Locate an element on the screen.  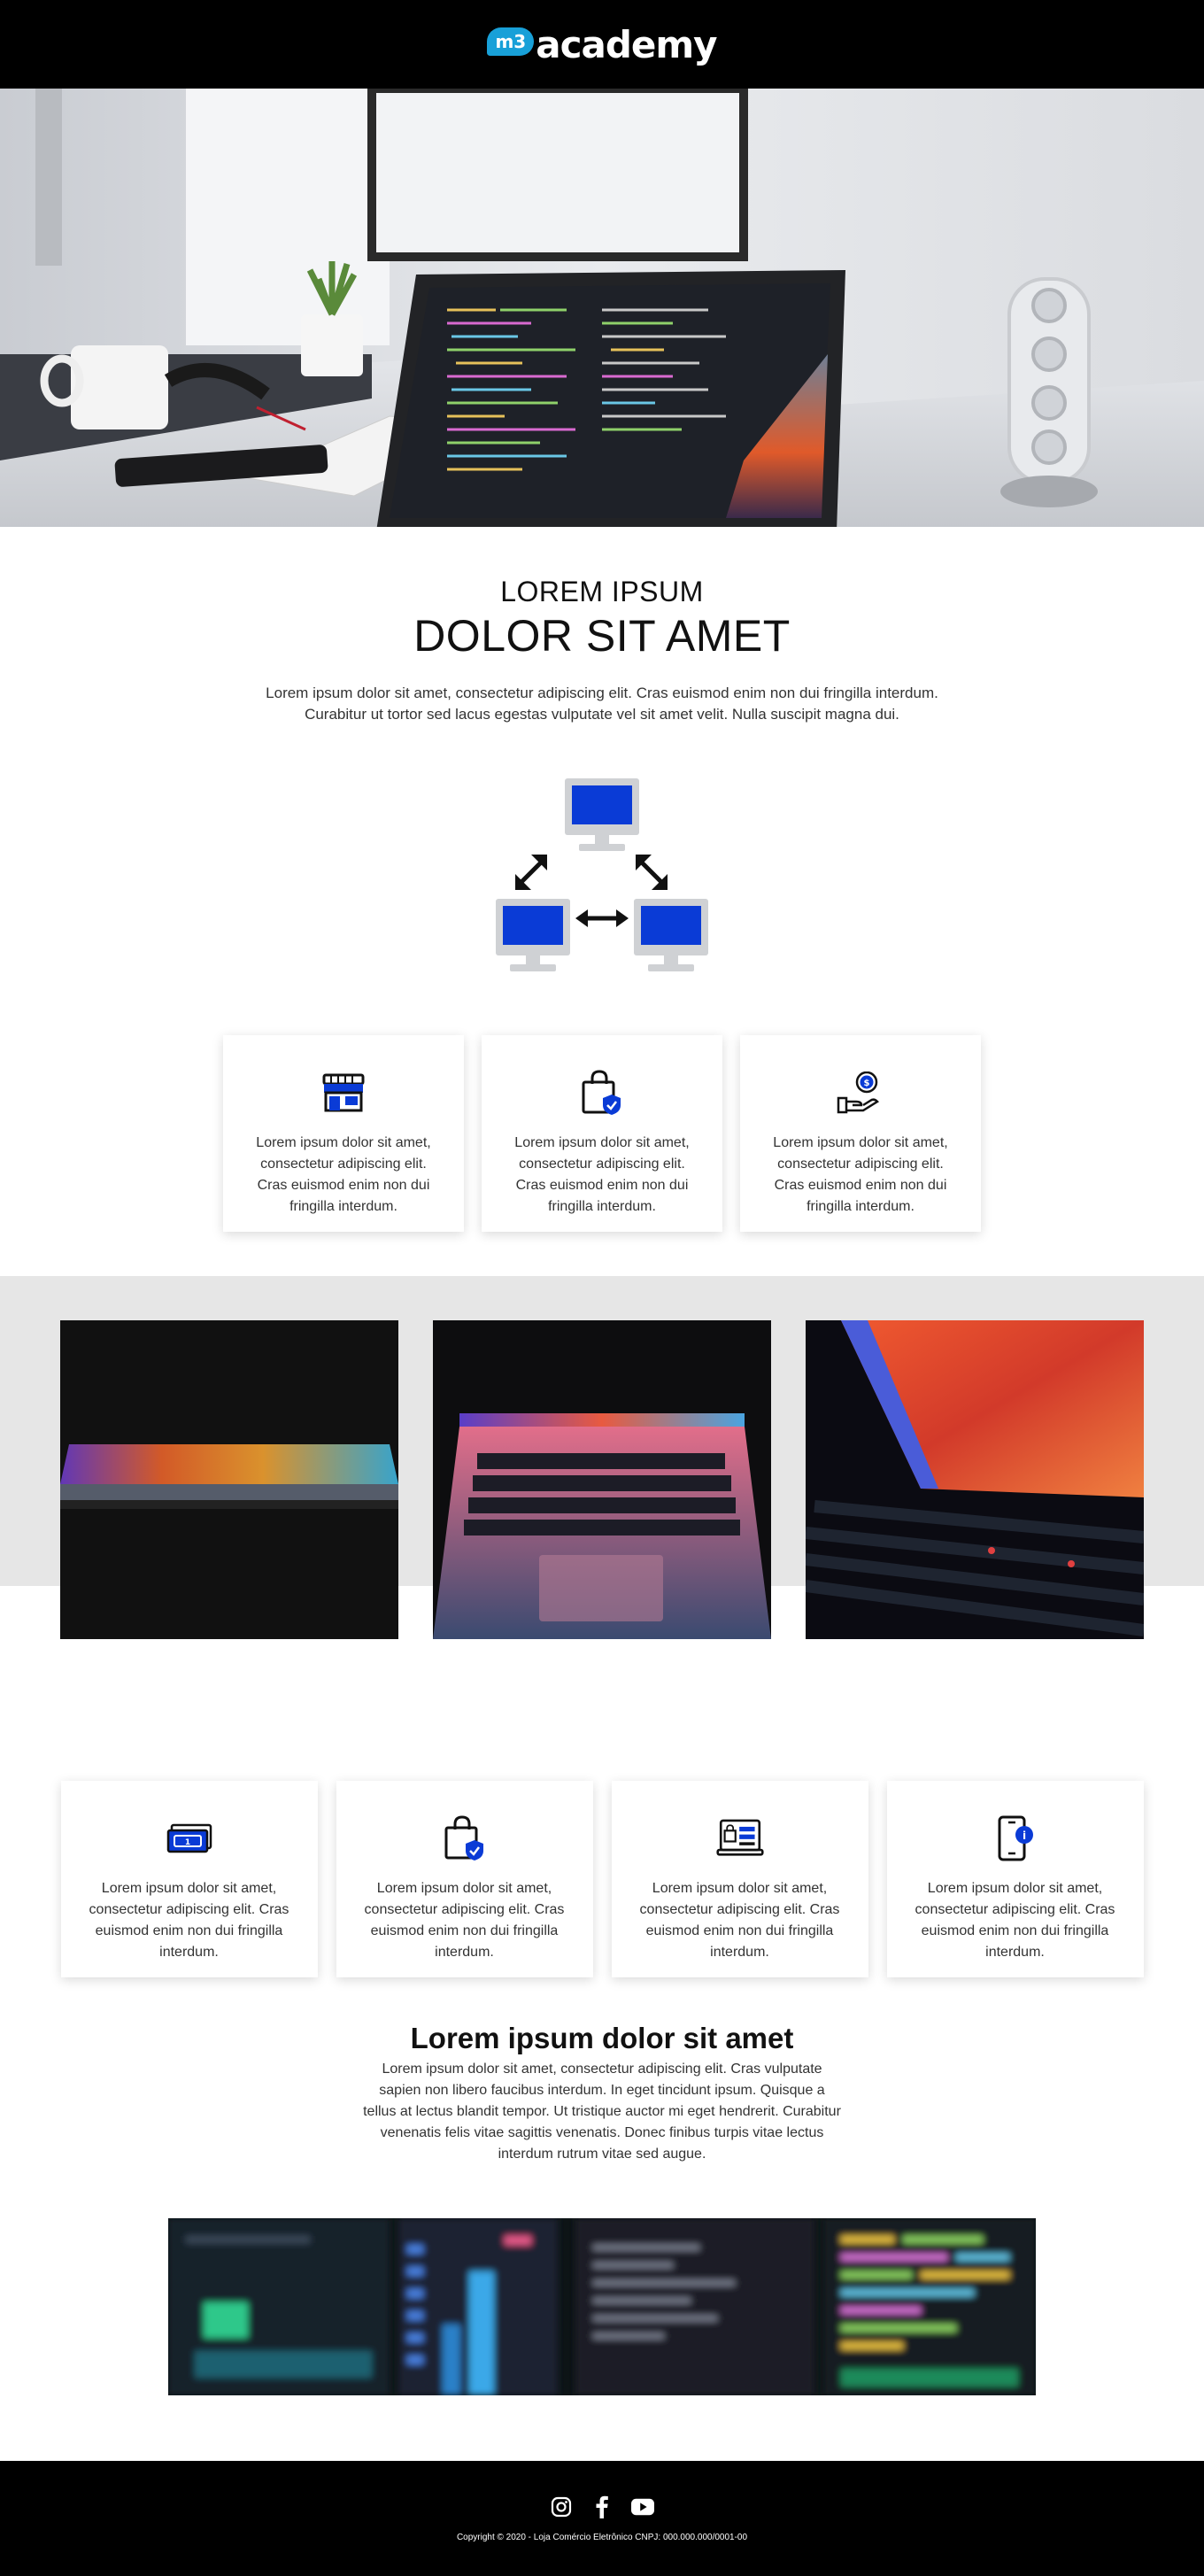
logo: m3 academy is located at coordinates (603, 44).